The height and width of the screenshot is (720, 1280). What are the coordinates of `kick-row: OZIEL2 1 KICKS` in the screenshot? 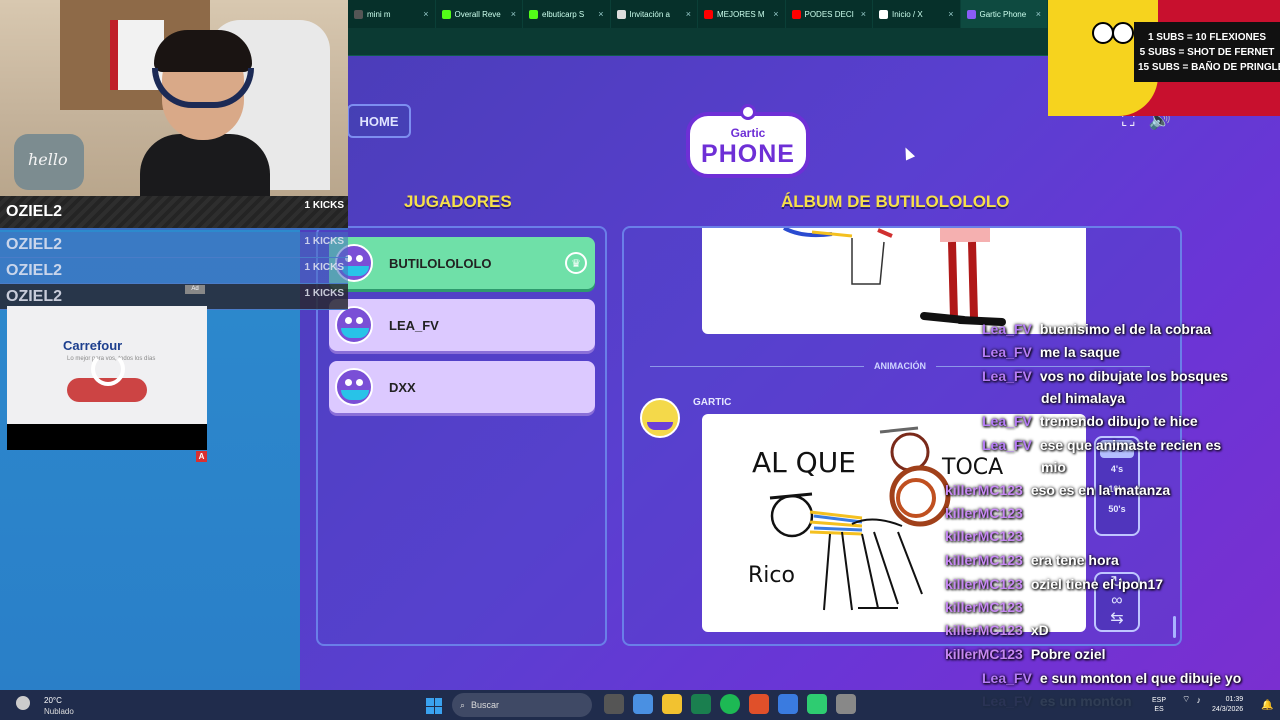 It's located at (174, 245).